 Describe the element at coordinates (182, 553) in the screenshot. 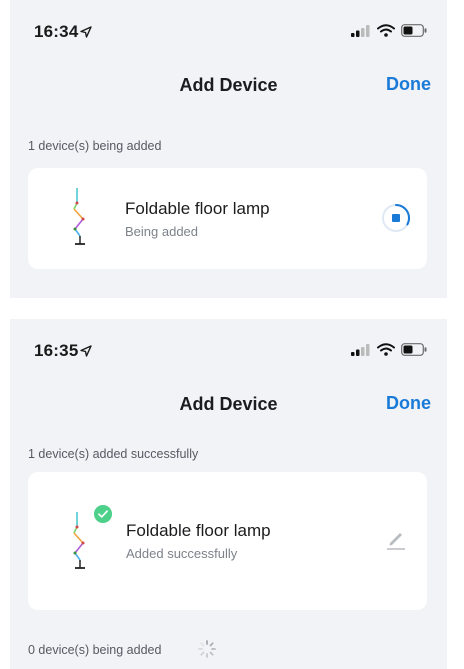

I see `device-status: Added successfully` at that location.